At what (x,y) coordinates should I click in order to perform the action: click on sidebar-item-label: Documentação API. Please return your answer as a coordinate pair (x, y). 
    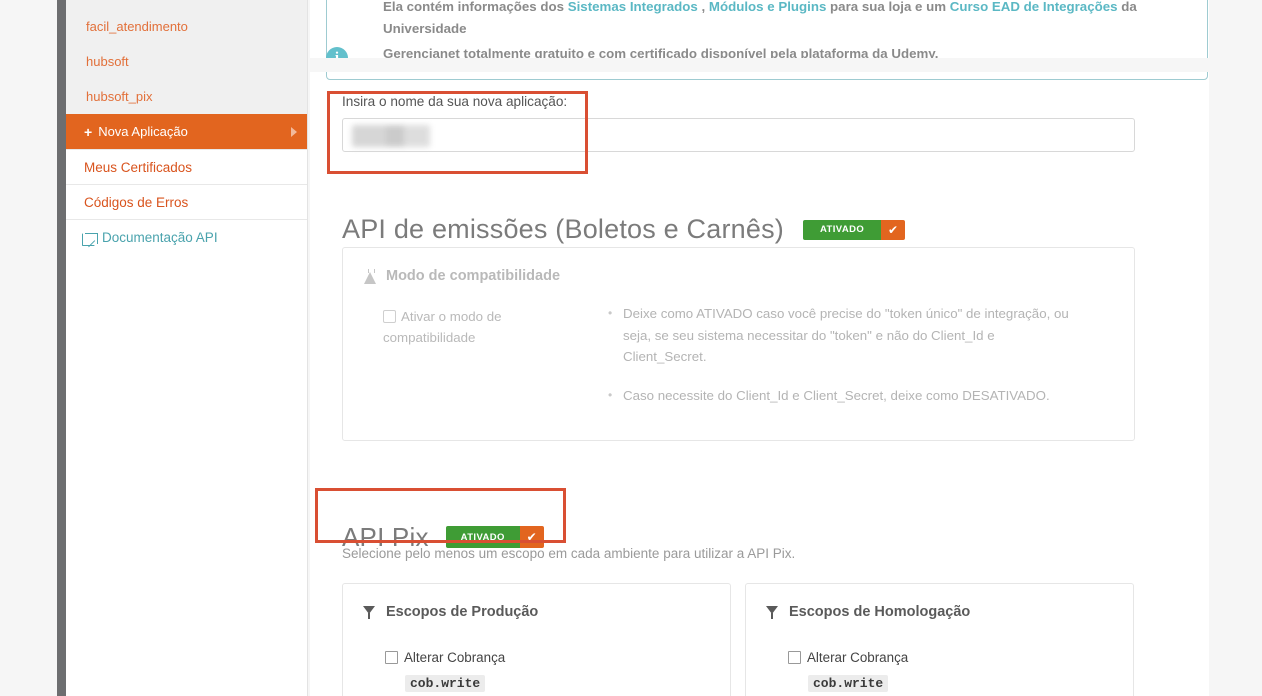
    Looking at the image, I should click on (160, 237).